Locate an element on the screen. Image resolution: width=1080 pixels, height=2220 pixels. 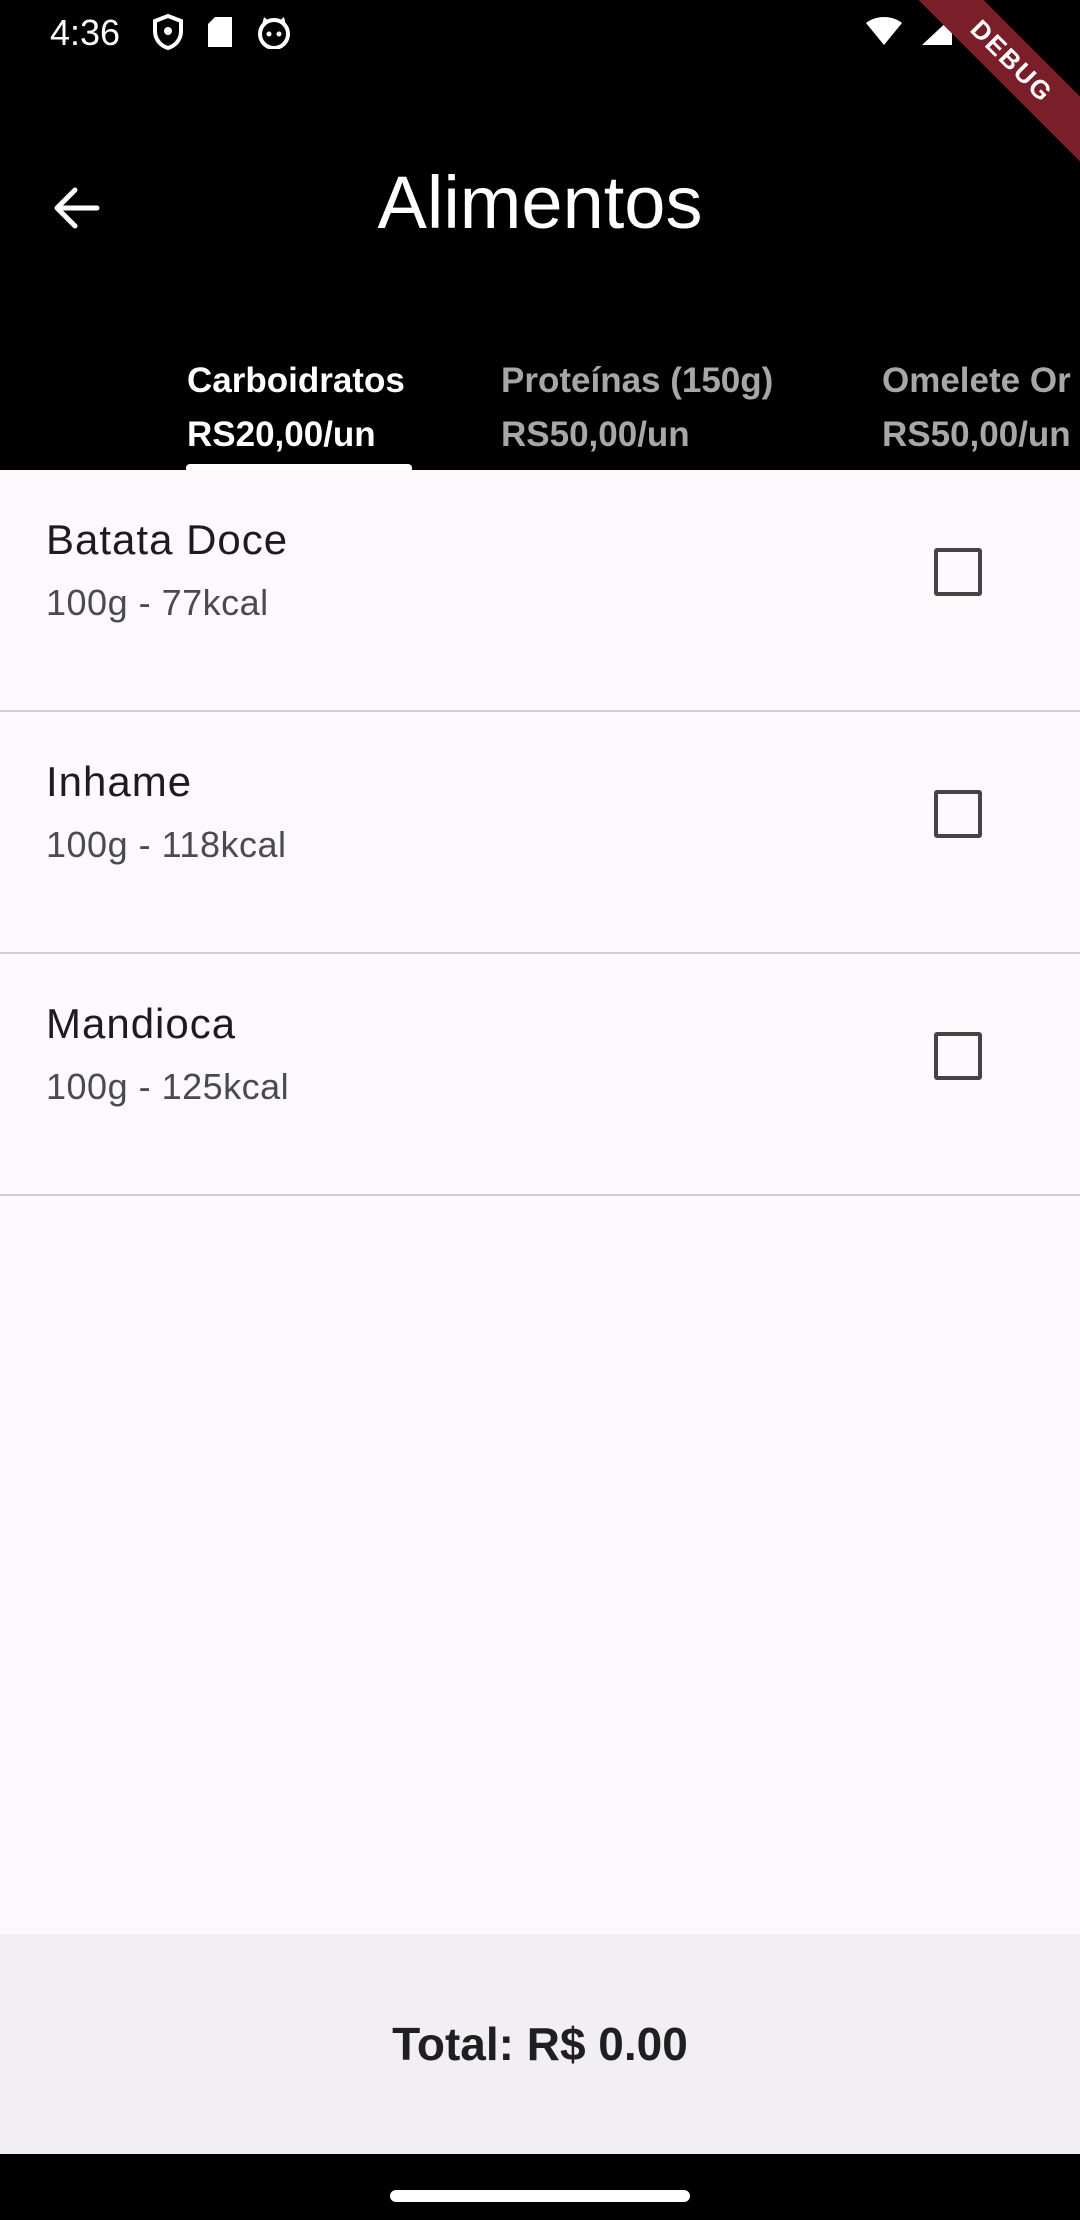
tab-label: Proteínas (150g) is located at coordinates (637, 380).